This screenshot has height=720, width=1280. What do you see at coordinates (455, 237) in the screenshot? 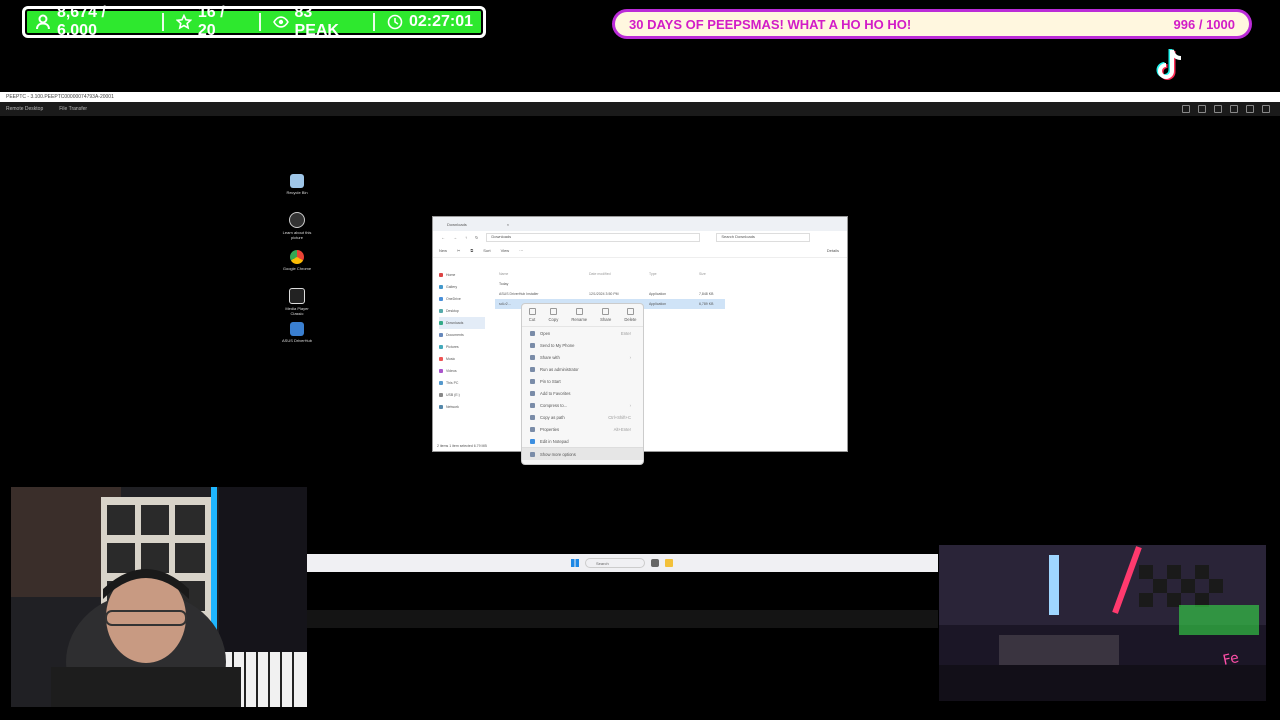
I see `forward-icon: →` at bounding box center [455, 237].